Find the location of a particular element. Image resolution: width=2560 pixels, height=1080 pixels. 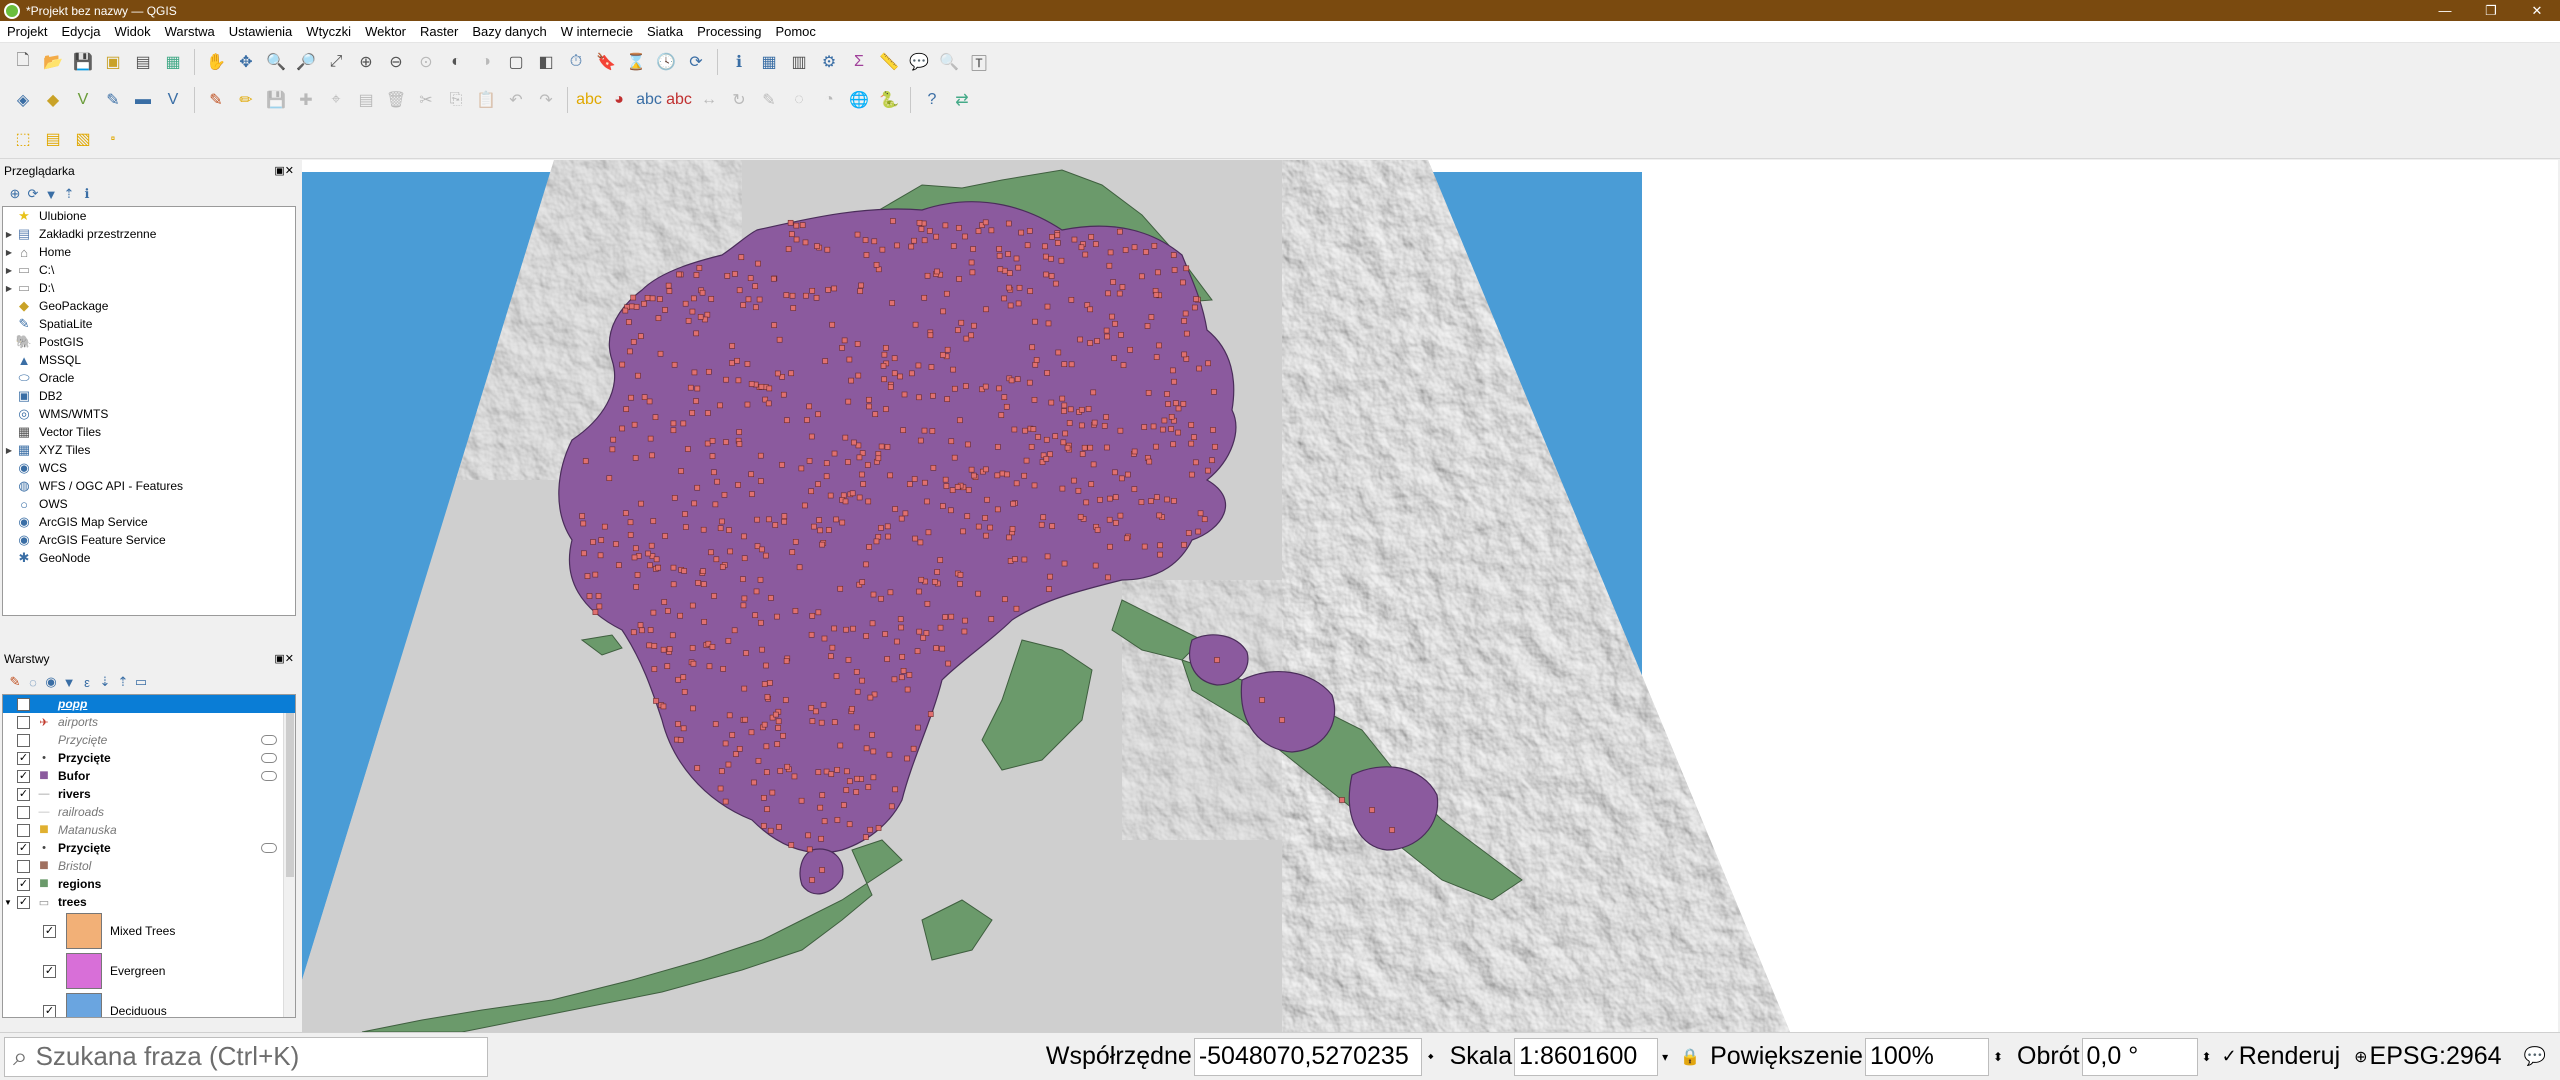

select-by-value-icon: ▤ is located at coordinates (53, 139).